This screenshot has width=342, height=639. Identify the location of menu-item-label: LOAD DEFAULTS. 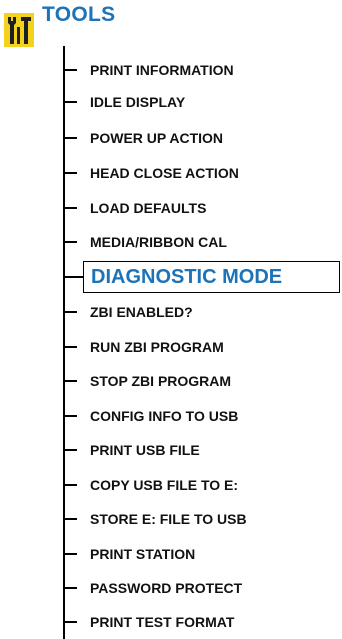
(148, 208).